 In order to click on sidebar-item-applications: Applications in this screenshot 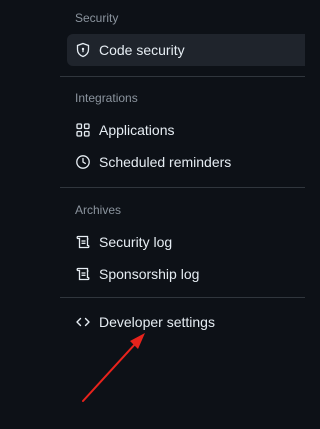, I will do `click(186, 130)`.